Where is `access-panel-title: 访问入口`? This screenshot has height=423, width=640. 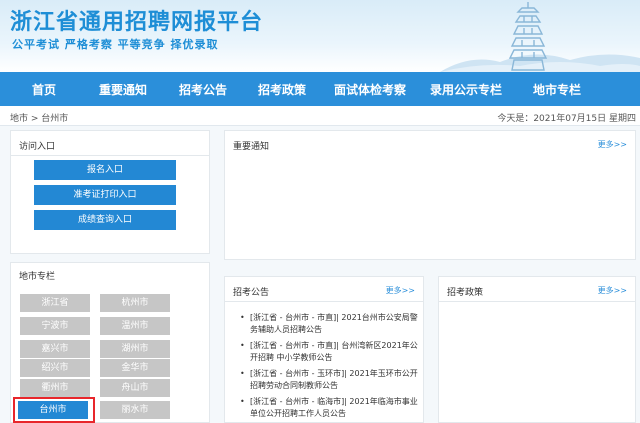
access-panel-title: 访问入口 is located at coordinates (37, 147).